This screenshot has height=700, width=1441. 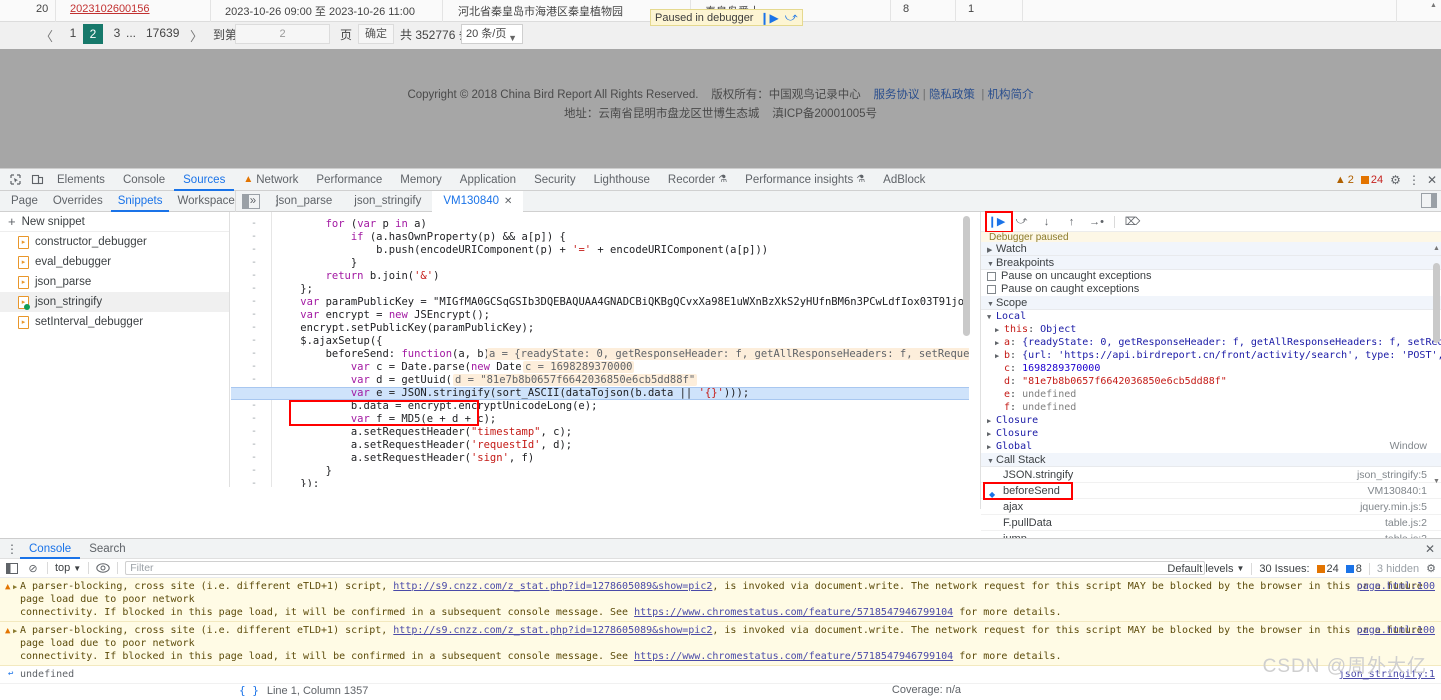 I want to click on callstack-frame-f-pulldata: F.pullData table.js:2, so click(x=1211, y=523).